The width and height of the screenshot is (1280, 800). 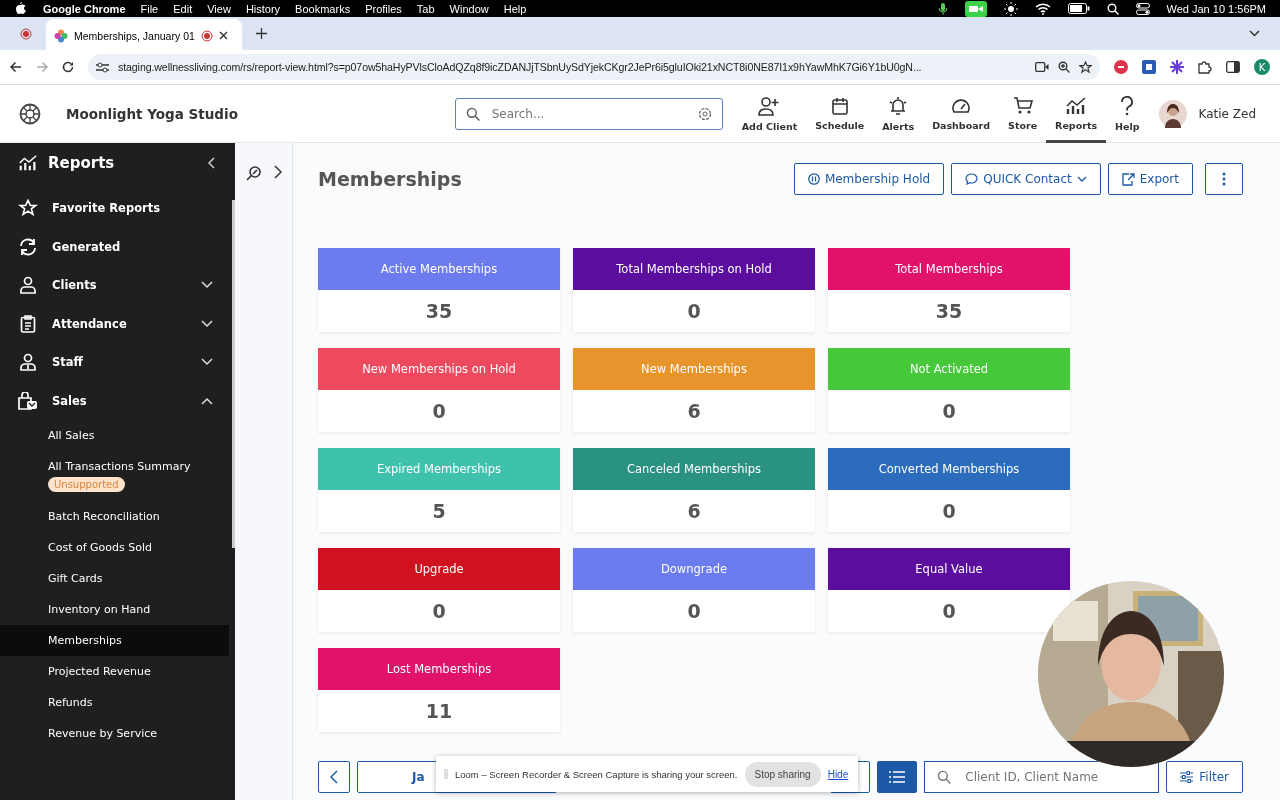 What do you see at coordinates (942, 8) in the screenshot?
I see `microphone-icon` at bounding box center [942, 8].